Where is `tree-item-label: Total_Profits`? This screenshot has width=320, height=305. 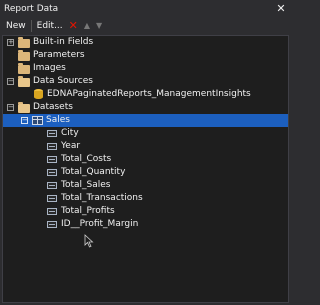
tree-item-label: Total_Profits is located at coordinates (88, 211).